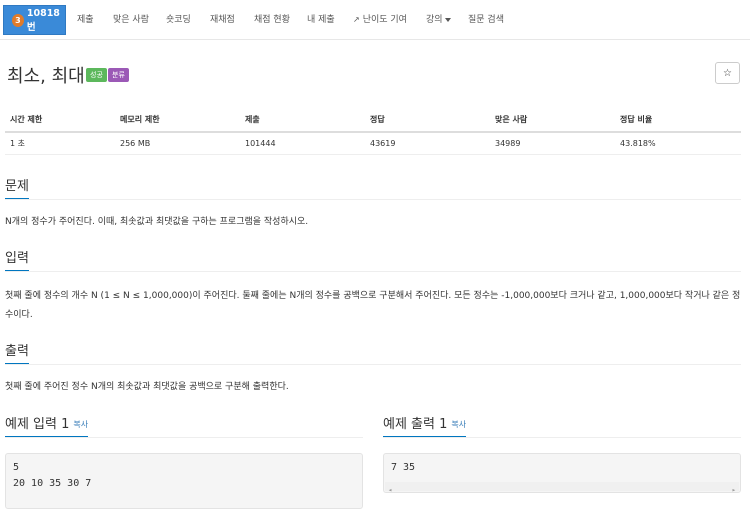 The image size is (750, 514). Describe the element at coordinates (177, 120) in the screenshot. I see `header-memory-limit: 메모리 제한` at that location.